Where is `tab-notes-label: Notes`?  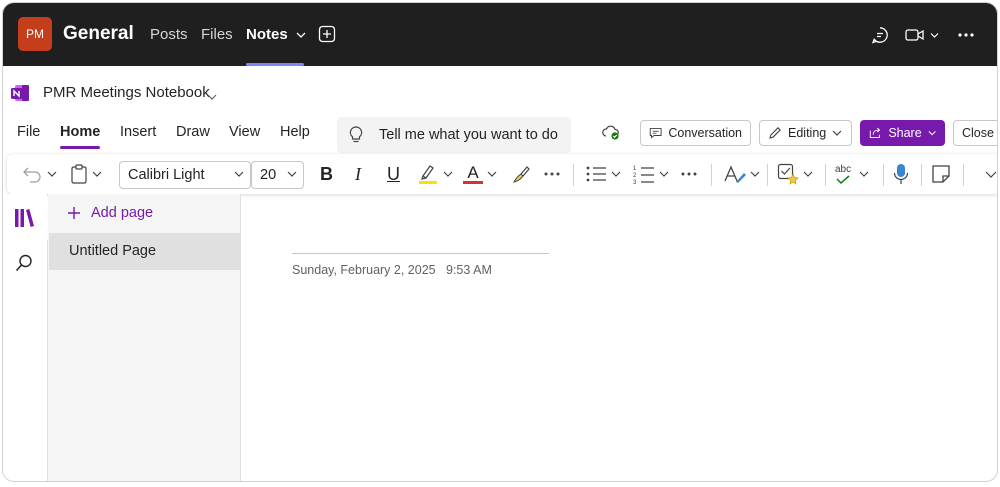 tab-notes-label: Notes is located at coordinates (267, 34).